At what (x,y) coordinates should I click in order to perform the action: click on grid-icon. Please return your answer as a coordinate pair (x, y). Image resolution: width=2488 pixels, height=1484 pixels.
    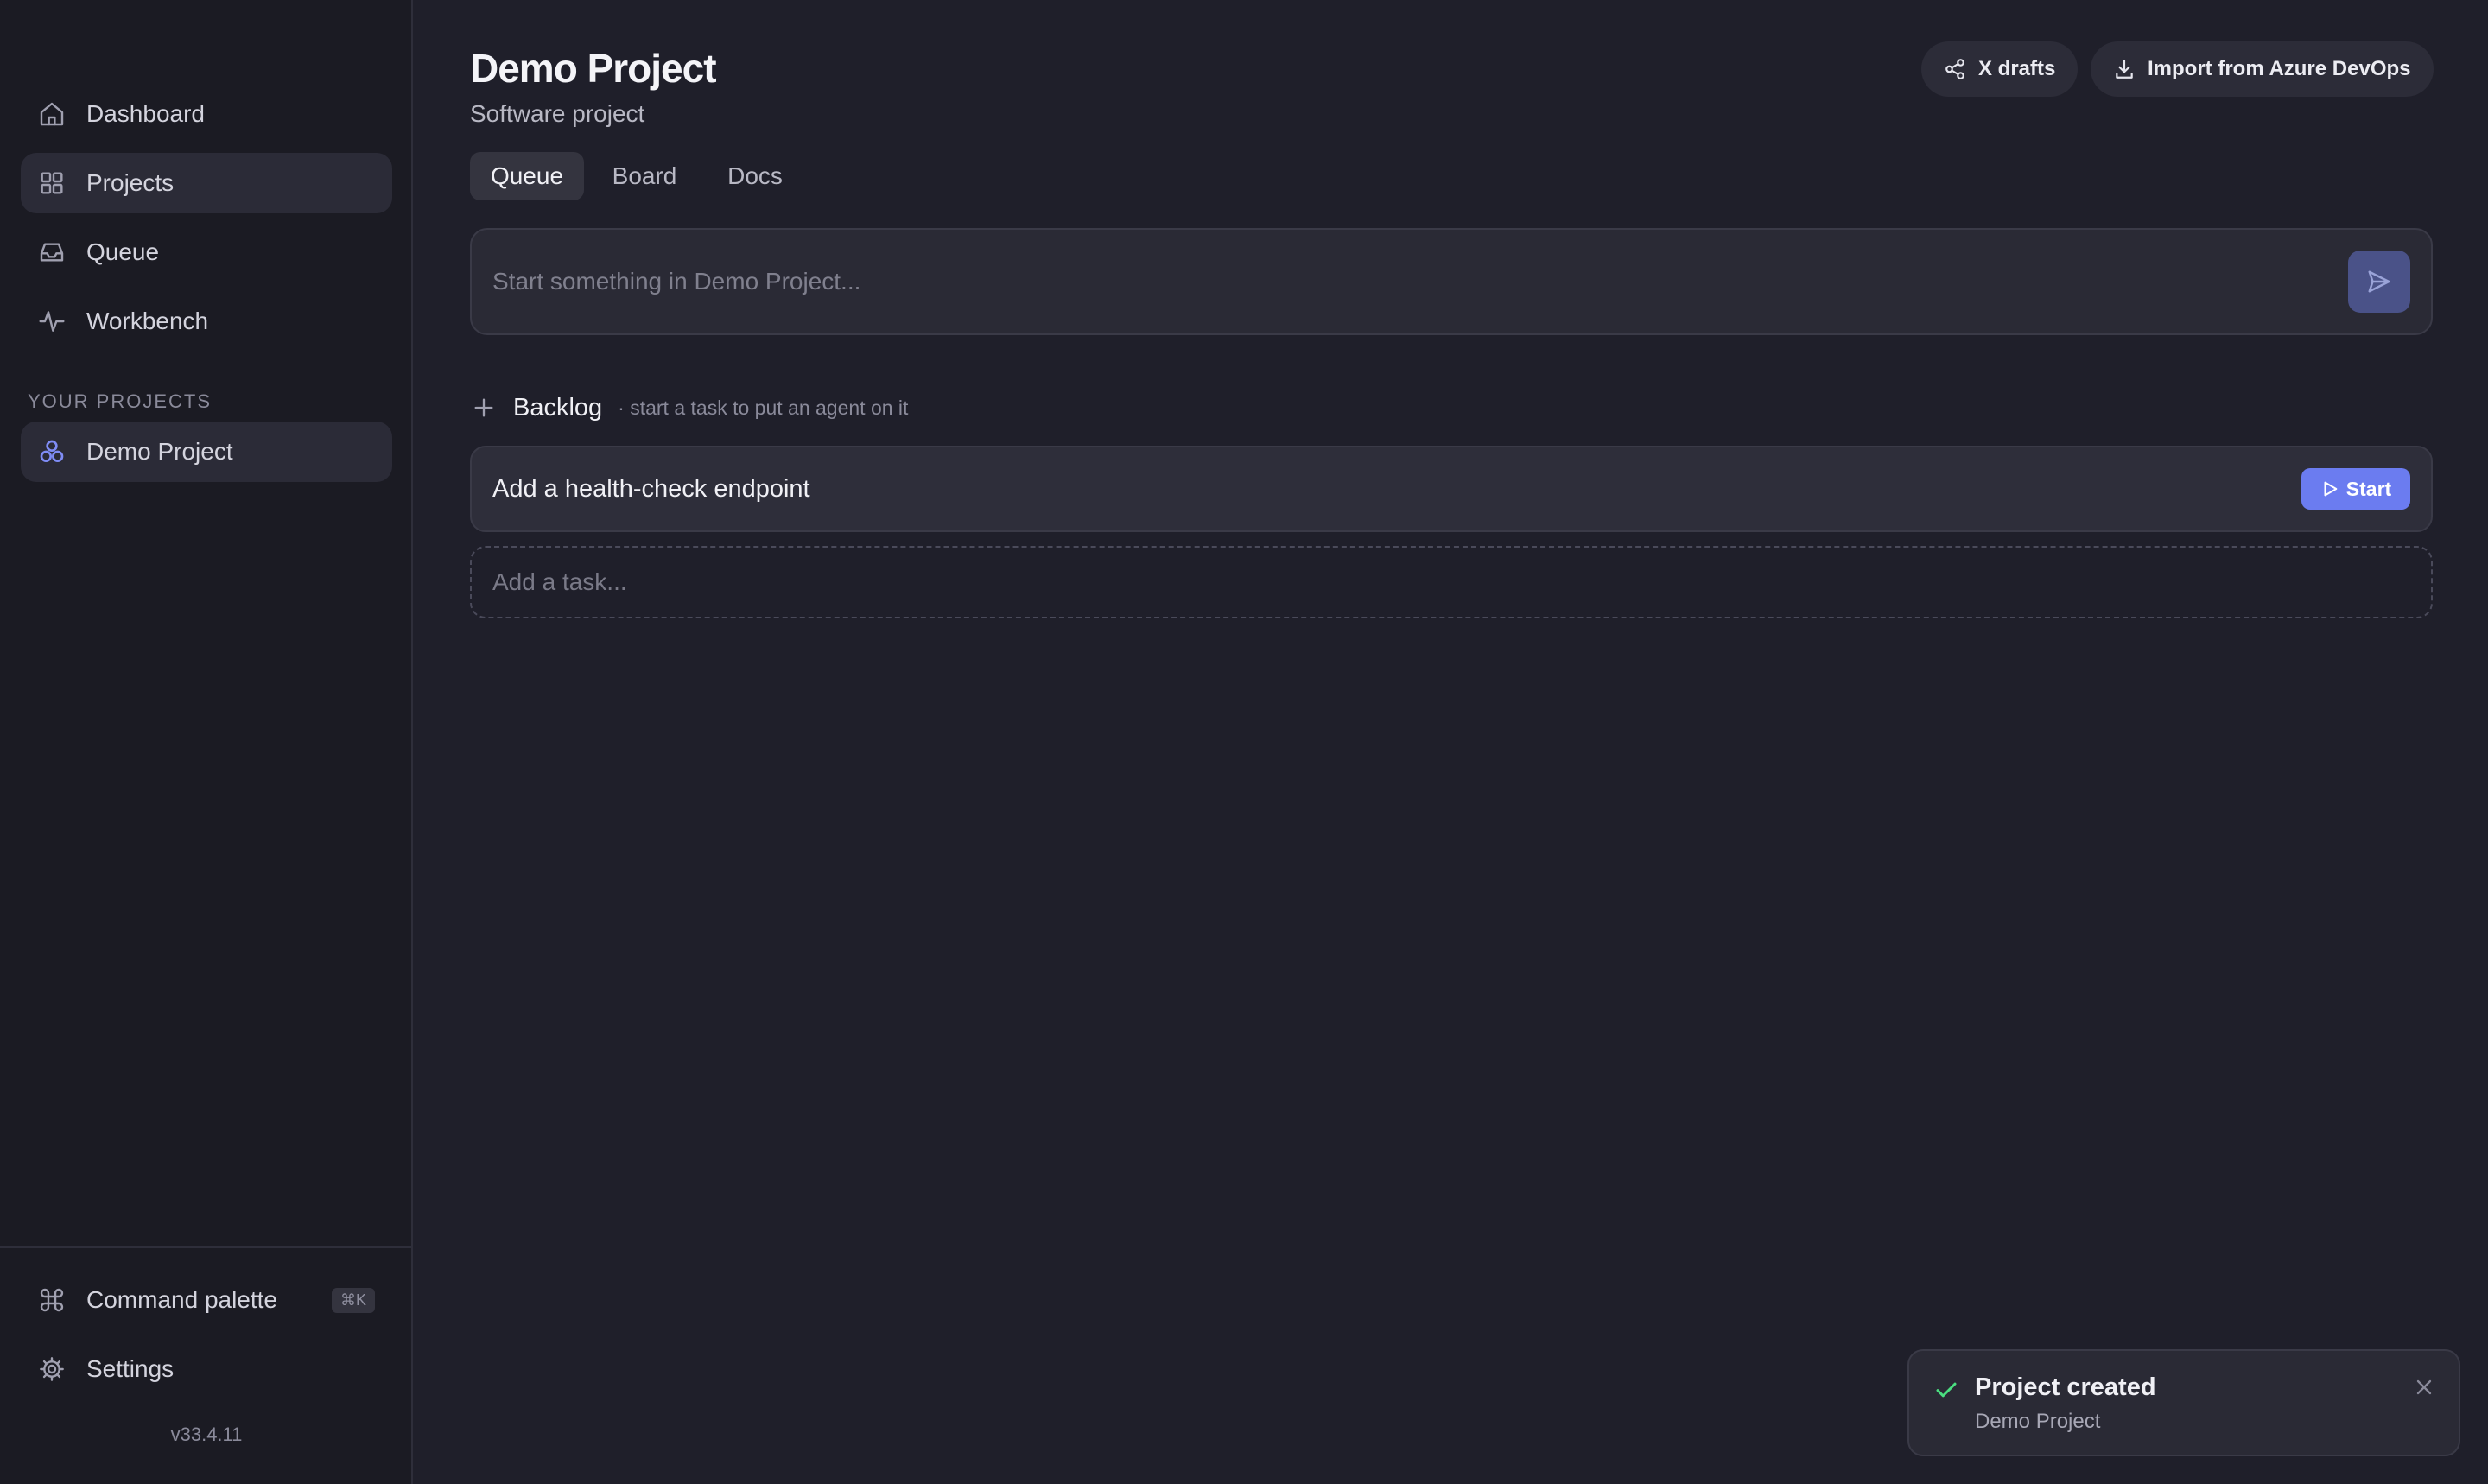
    Looking at the image, I should click on (52, 183).